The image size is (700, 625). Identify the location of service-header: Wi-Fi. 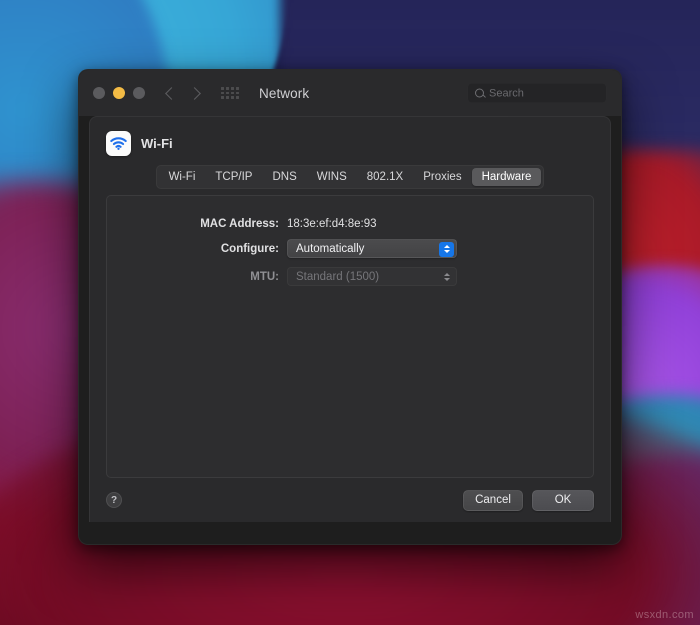
(350, 136).